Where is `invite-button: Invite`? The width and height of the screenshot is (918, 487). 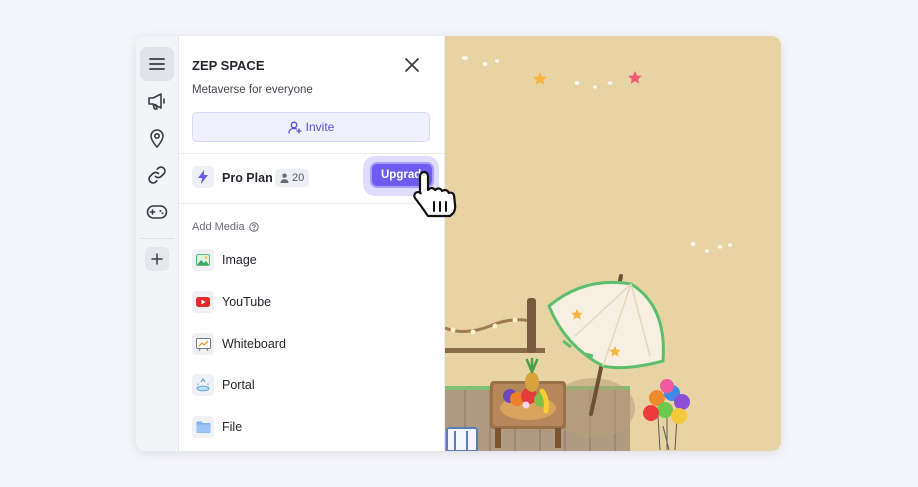 invite-button: Invite is located at coordinates (311, 127).